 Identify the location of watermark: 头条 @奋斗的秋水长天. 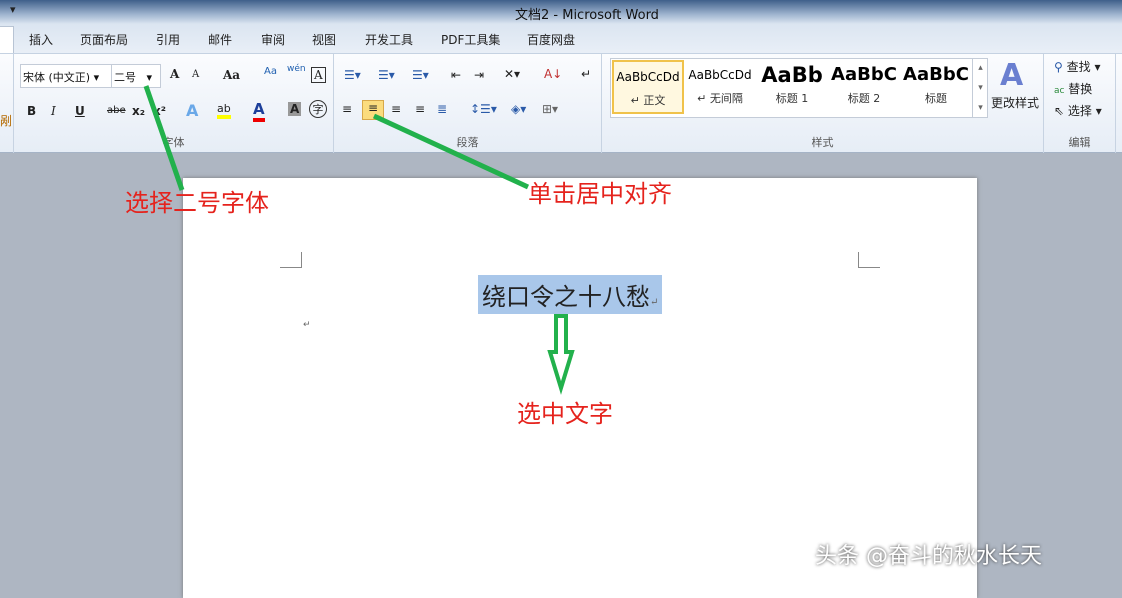
(928, 556).